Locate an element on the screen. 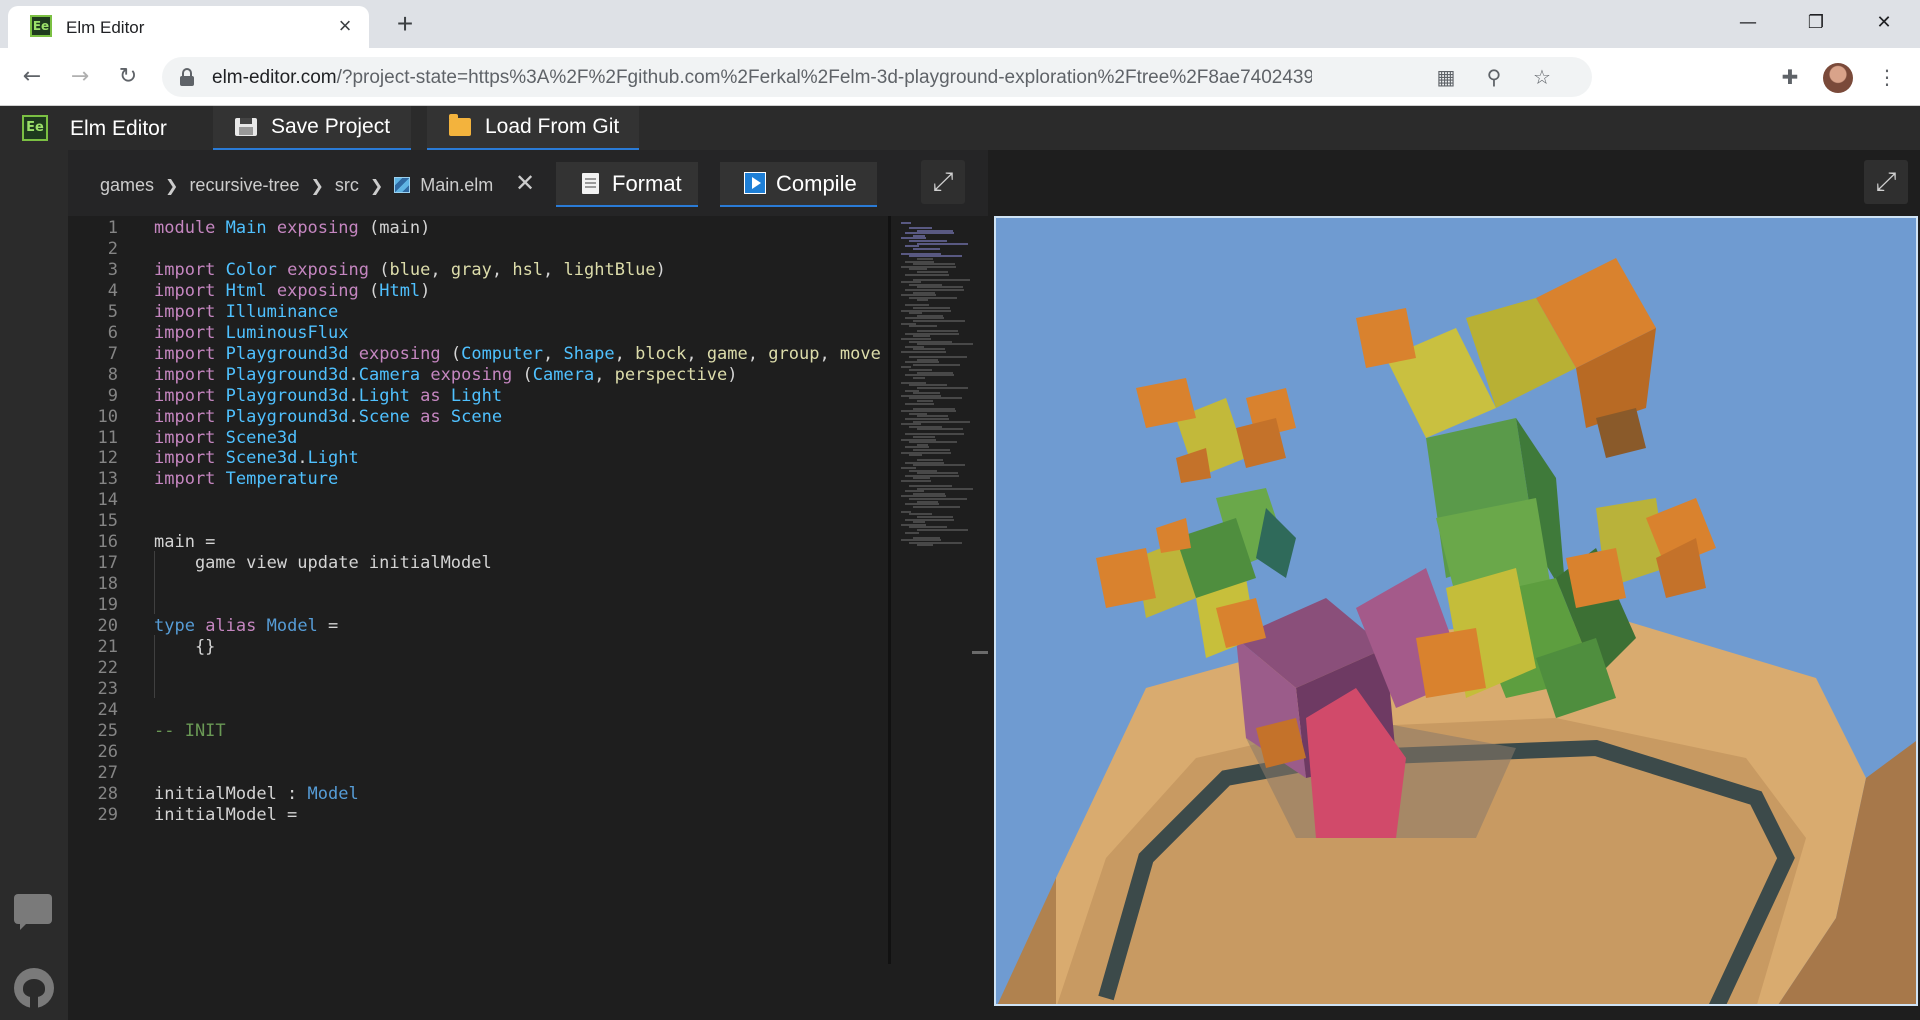  back-icon: ← is located at coordinates (32, 77).